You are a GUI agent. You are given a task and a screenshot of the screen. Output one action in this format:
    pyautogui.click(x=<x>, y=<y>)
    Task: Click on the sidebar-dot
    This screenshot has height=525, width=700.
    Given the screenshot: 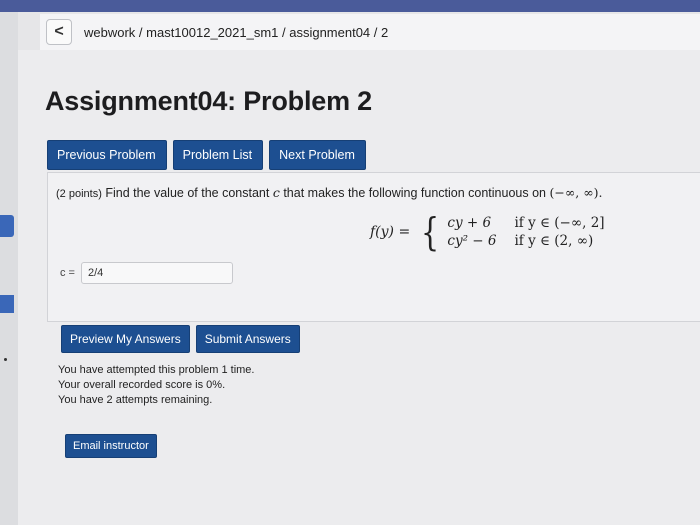 What is the action you would take?
    pyautogui.click(x=5, y=359)
    